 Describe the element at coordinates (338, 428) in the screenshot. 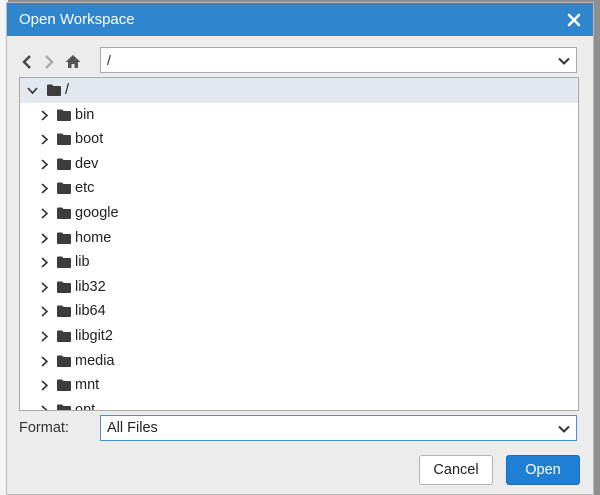

I see `format-select: All Files` at that location.